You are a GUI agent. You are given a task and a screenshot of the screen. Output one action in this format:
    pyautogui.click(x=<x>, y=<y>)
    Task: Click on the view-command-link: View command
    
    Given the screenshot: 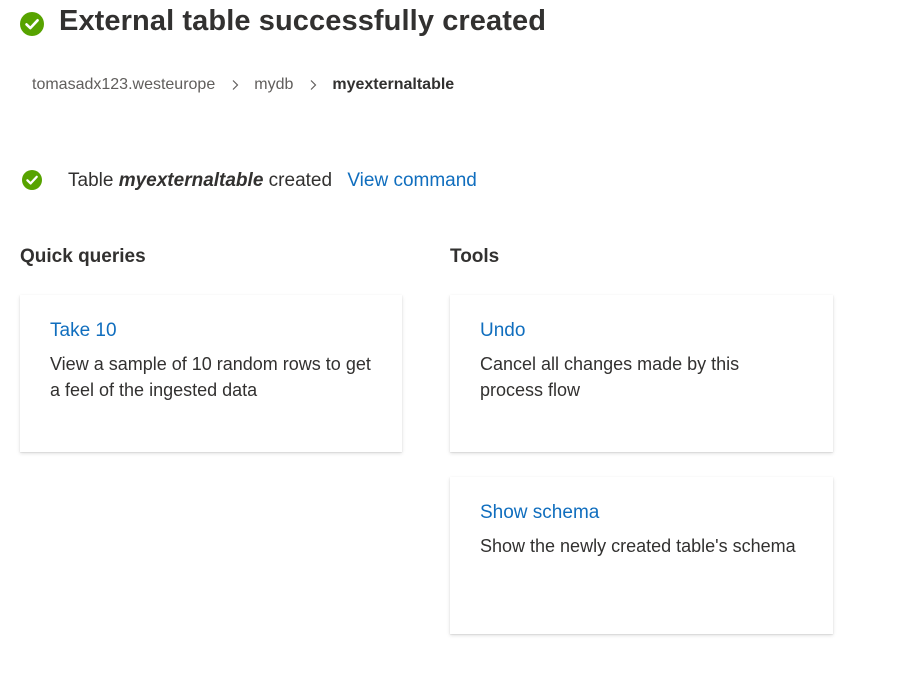 What is the action you would take?
    pyautogui.click(x=412, y=180)
    